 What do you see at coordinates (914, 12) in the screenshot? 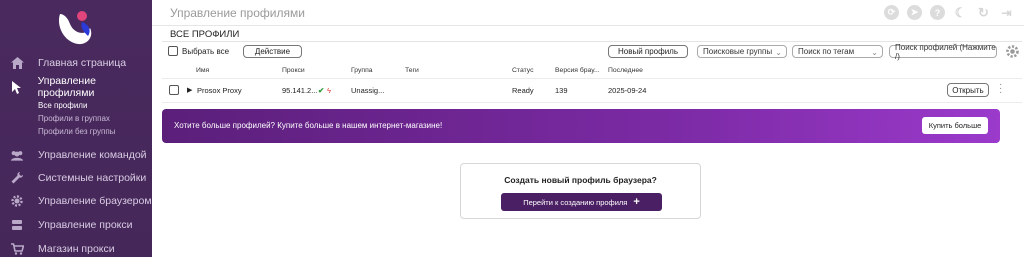
I see `telegram-icon: ➤` at bounding box center [914, 12].